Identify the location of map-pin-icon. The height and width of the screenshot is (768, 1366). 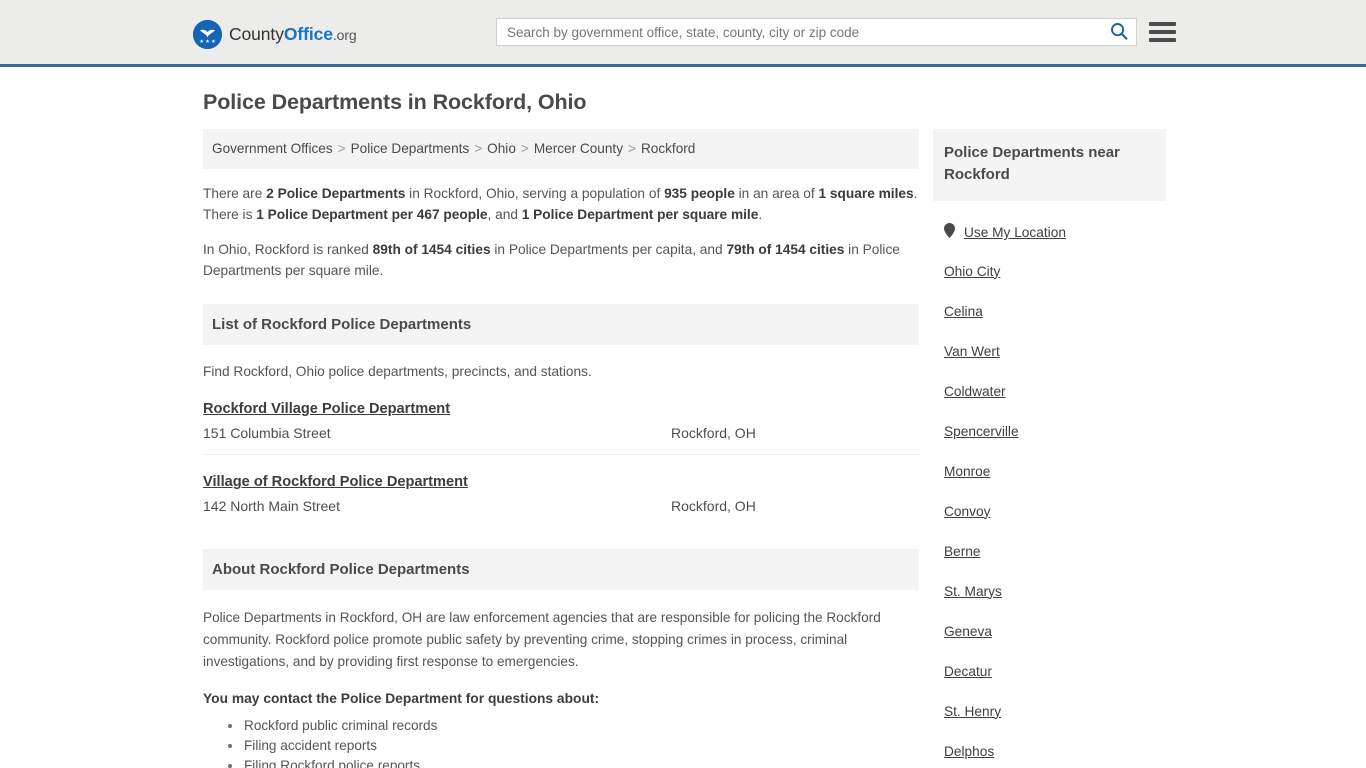
(949, 232).